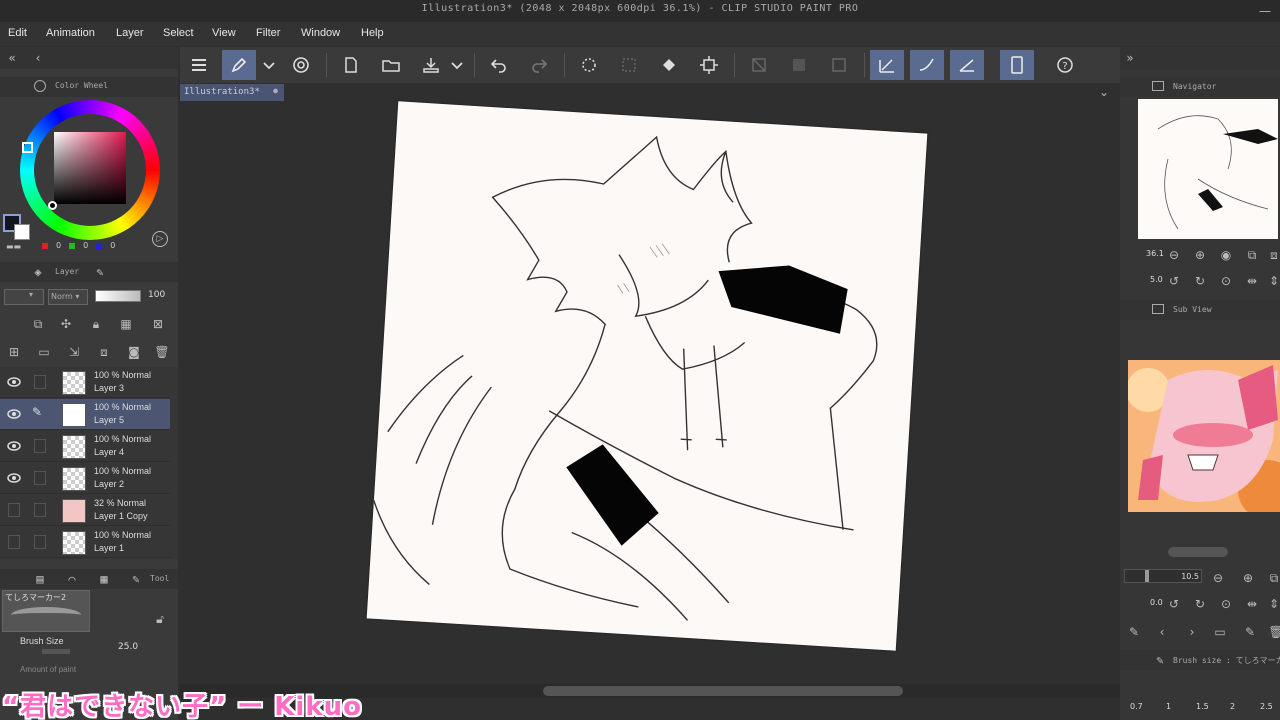  What do you see at coordinates (27, 147) in the screenshot?
I see `hue-handle` at bounding box center [27, 147].